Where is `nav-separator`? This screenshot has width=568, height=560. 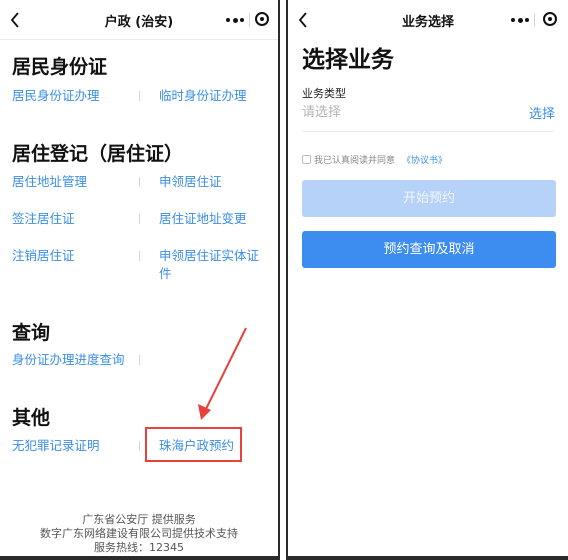
nav-separator is located at coordinates (534, 20).